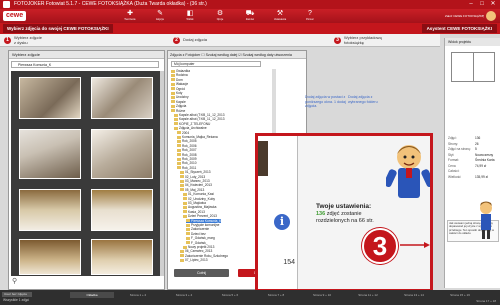  I want to click on tree-folder-item: 06_Czerwiec_2013, so click(196, 251).